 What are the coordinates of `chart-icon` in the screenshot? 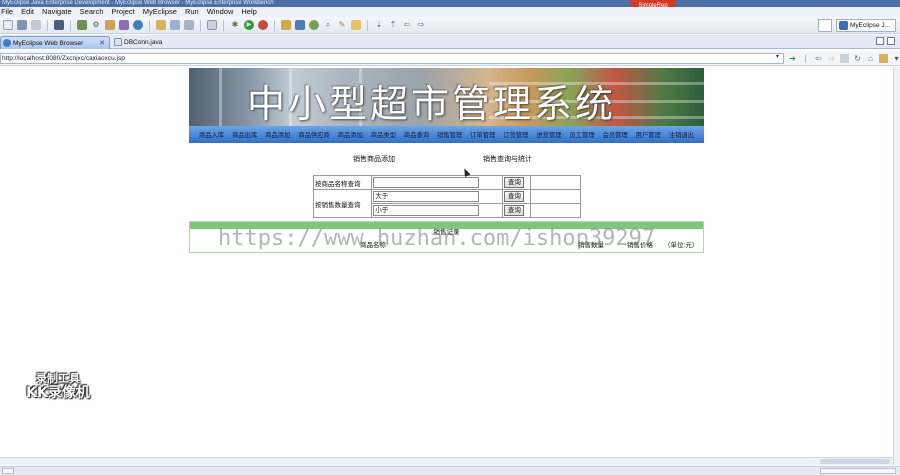 It's located at (175, 25).